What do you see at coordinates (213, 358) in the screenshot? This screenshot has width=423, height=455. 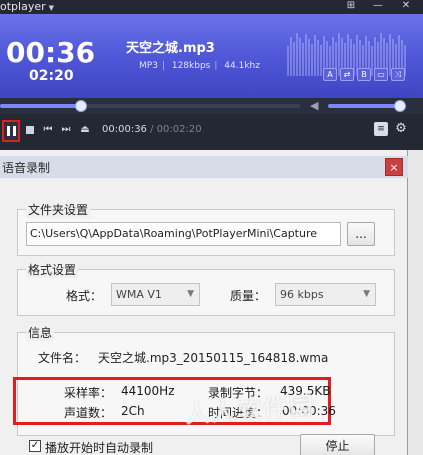 I see `filename-value: 天空之城.mp3_20150115_164818.wma` at bounding box center [213, 358].